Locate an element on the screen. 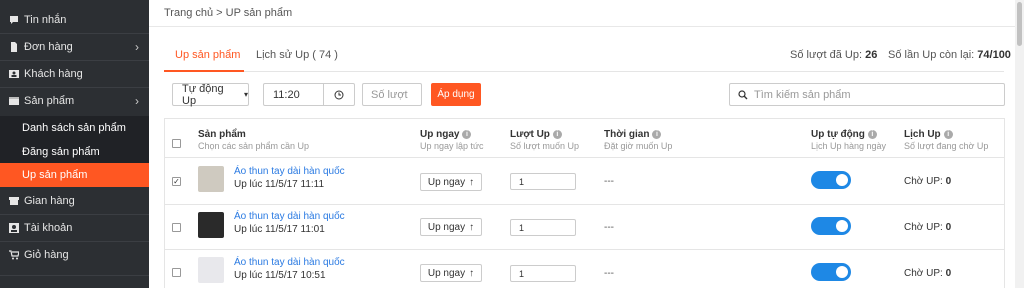  column-subheader: Lịch Up hàng ngày is located at coordinates (849, 146).